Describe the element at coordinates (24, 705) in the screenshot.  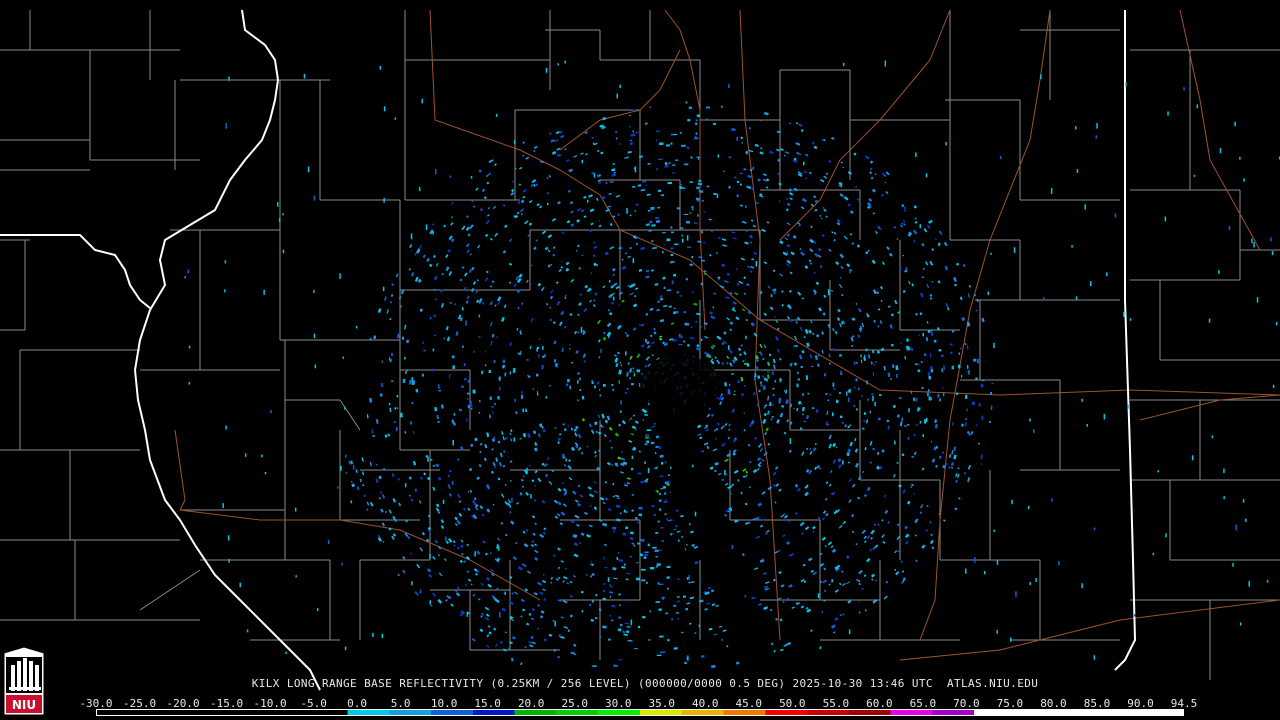
I see `niu-logo-text: NIU` at that location.